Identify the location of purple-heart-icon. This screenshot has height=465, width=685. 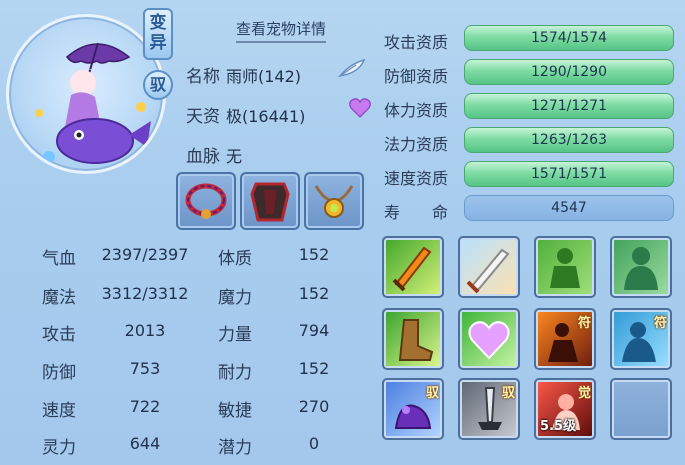
(360, 110).